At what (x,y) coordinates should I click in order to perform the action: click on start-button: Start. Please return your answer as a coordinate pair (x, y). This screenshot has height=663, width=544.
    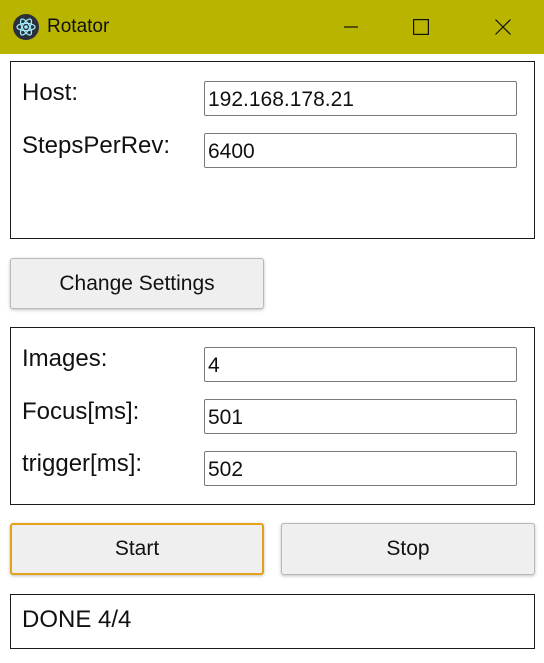
    Looking at the image, I should click on (137, 549).